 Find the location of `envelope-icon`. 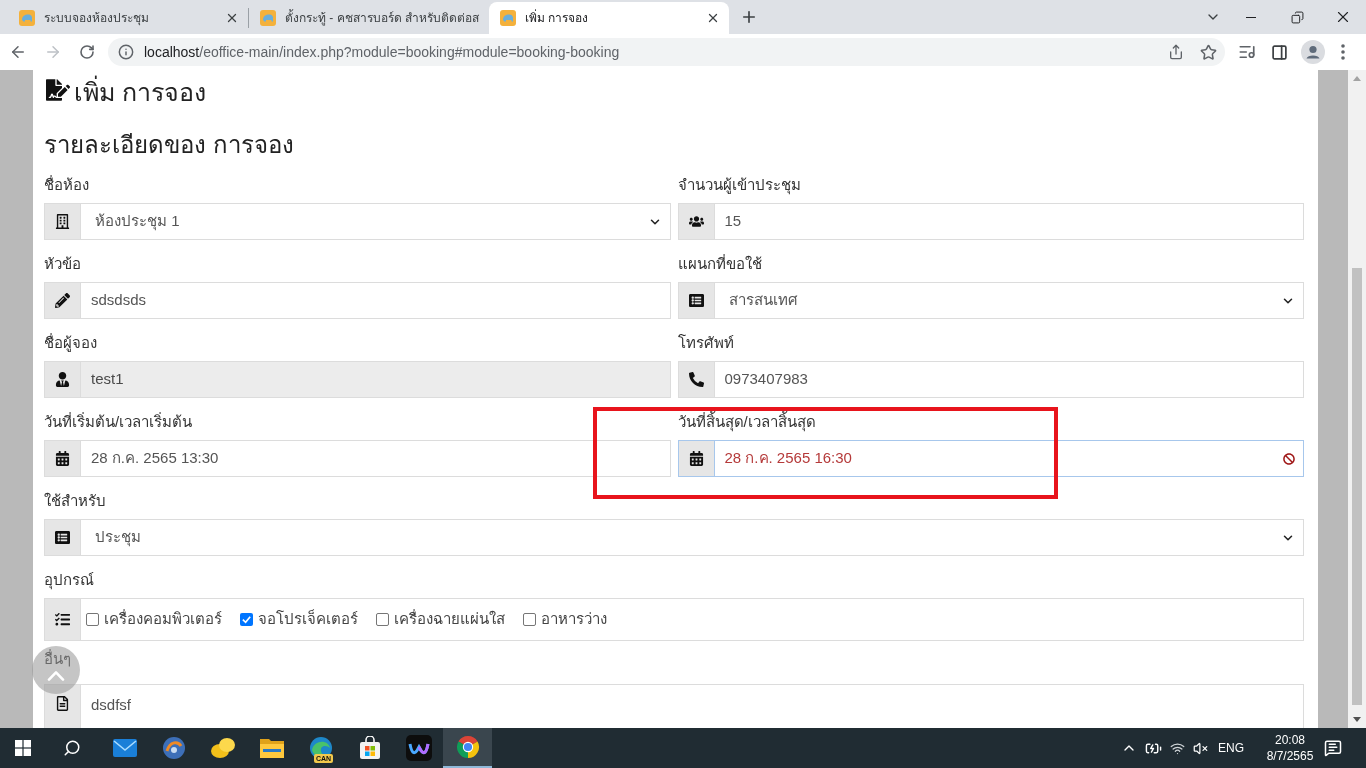

envelope-icon is located at coordinates (124, 748).